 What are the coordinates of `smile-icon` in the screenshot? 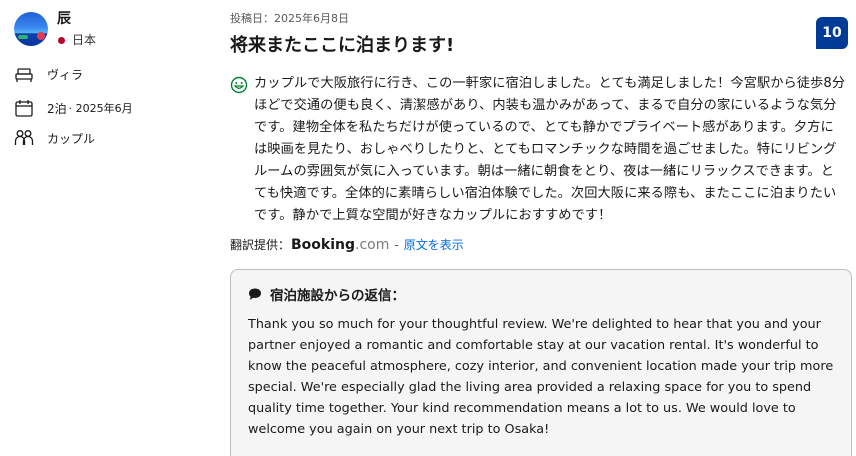 It's located at (239, 85).